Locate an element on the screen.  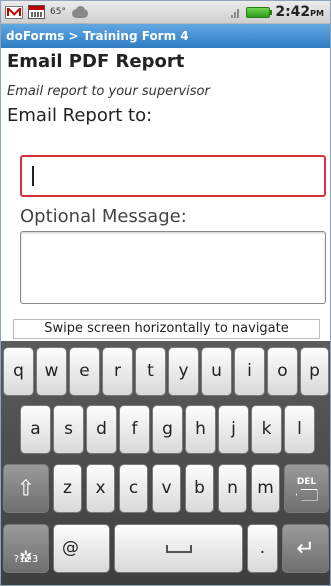
key-period: . is located at coordinates (262, 548).